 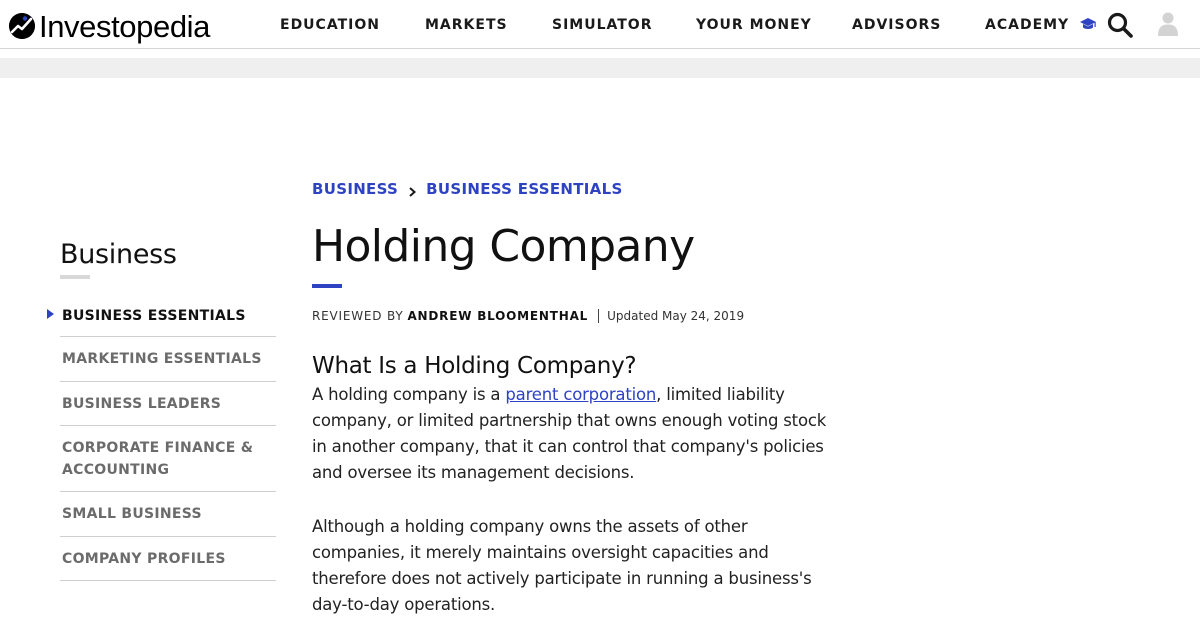 What do you see at coordinates (580, 394) in the screenshot?
I see `parent-corporation-link: parent corporation` at bounding box center [580, 394].